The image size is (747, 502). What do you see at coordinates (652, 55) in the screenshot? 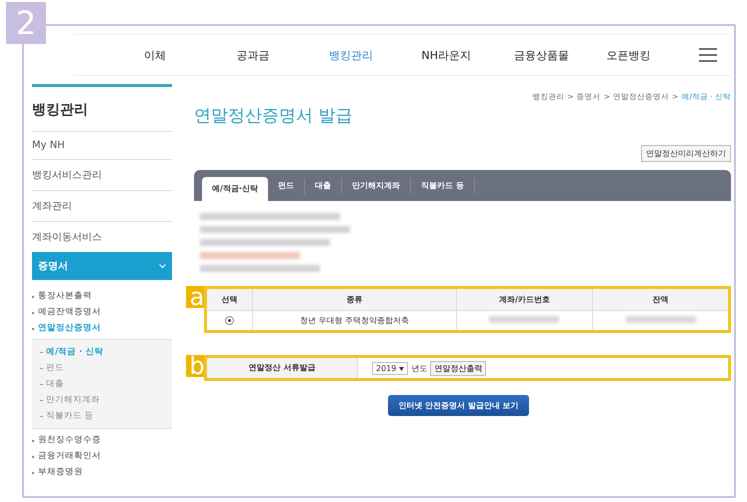
I see `nav-menu-item: 오픈뱅킹` at bounding box center [652, 55].